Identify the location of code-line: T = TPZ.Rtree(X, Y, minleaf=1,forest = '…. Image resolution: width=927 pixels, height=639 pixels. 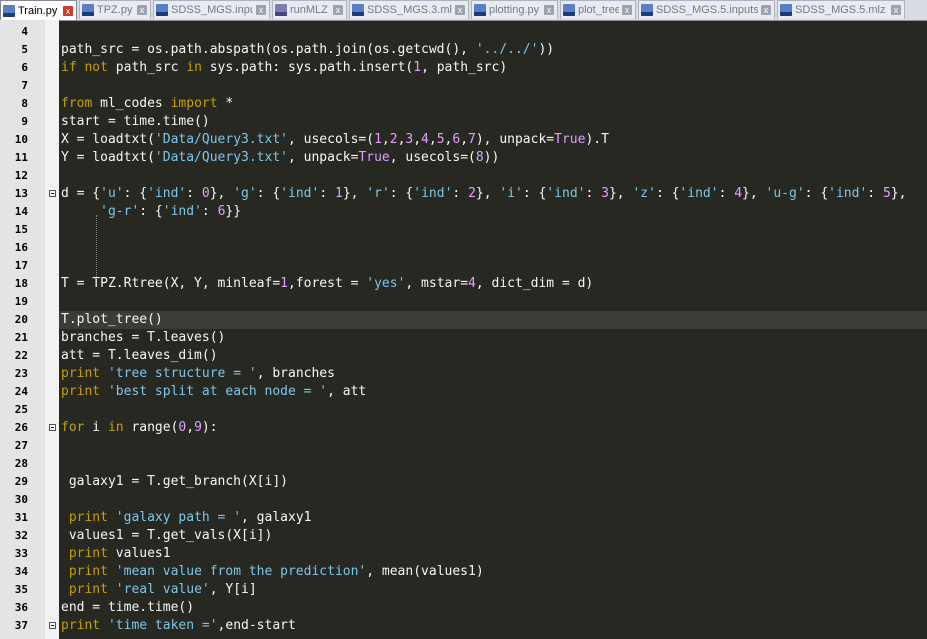
(327, 284).